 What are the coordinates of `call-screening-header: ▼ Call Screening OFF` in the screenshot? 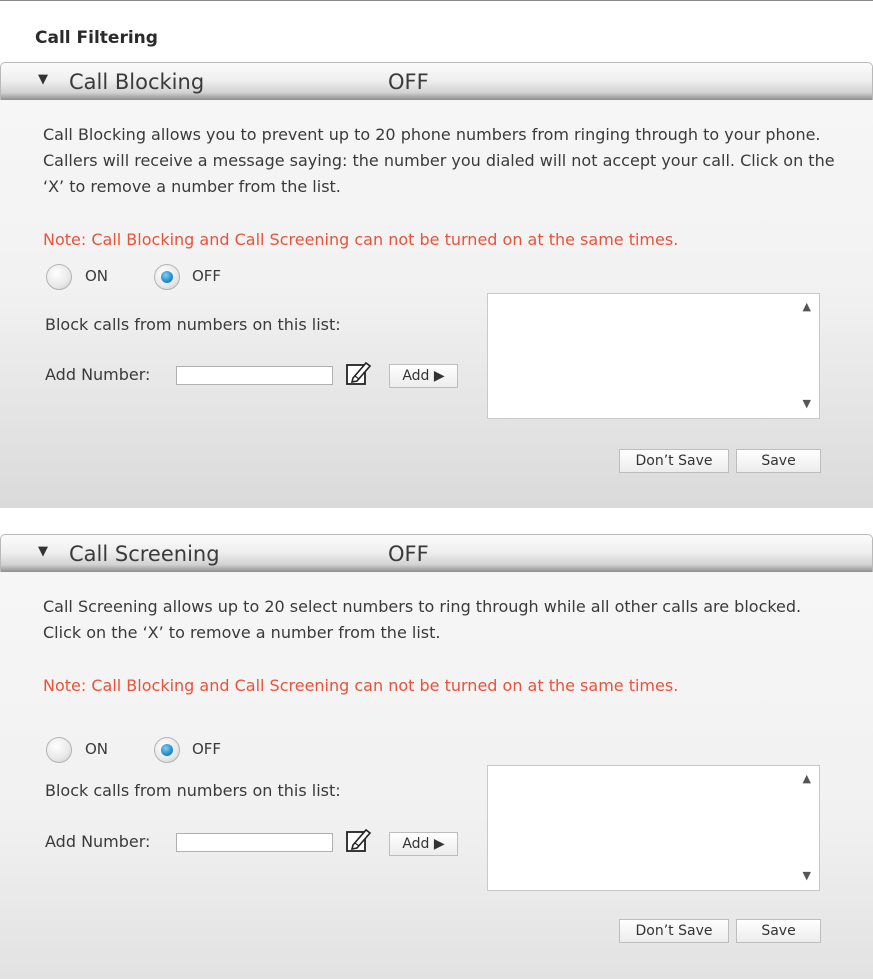 It's located at (436, 553).